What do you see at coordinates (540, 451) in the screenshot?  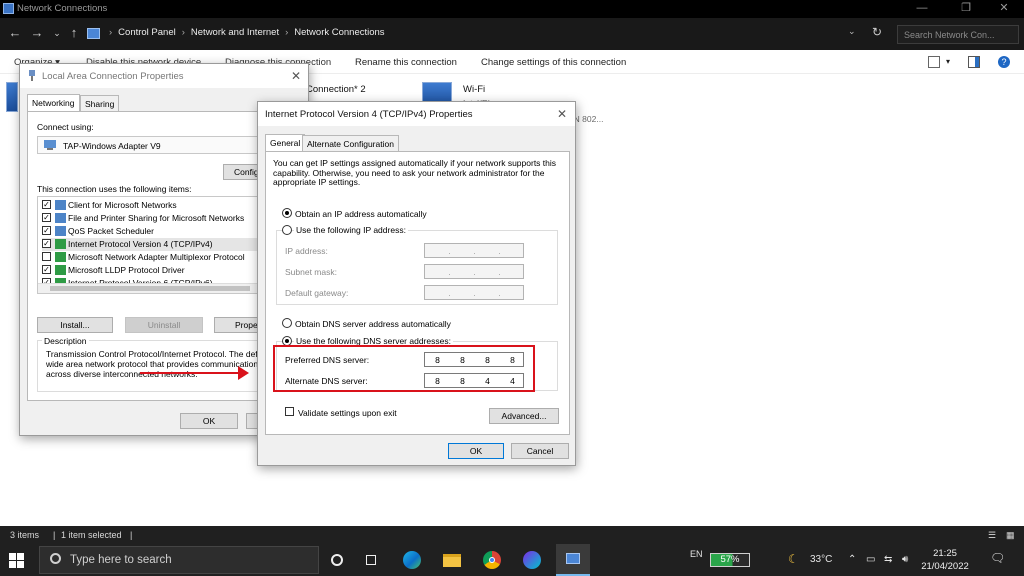 I see `ipv4-cancel-button: Cancel` at bounding box center [540, 451].